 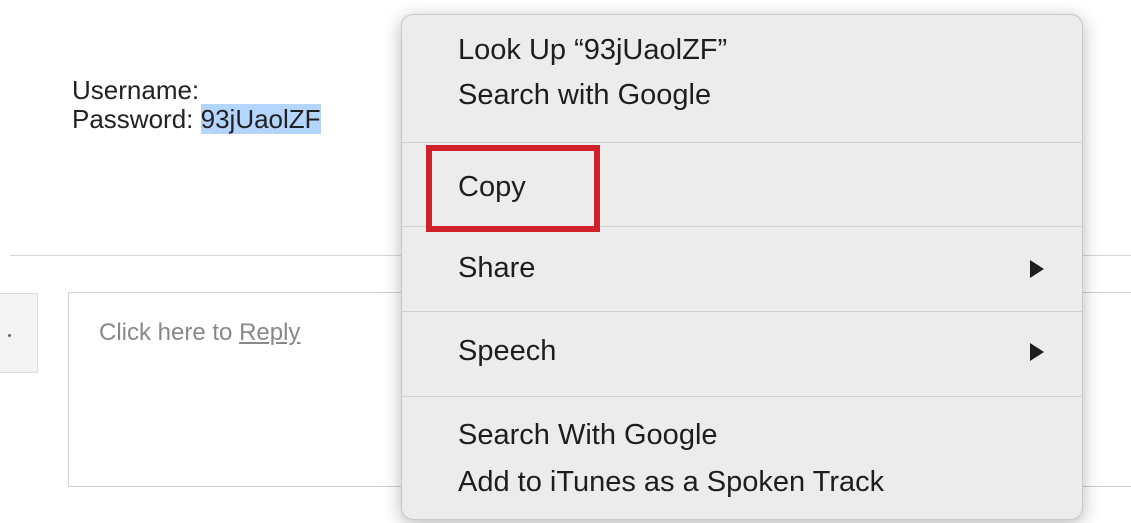 What do you see at coordinates (671, 482) in the screenshot?
I see `menu-item-add-to-itunes: Add to iTunes as a Spoken Track` at bounding box center [671, 482].